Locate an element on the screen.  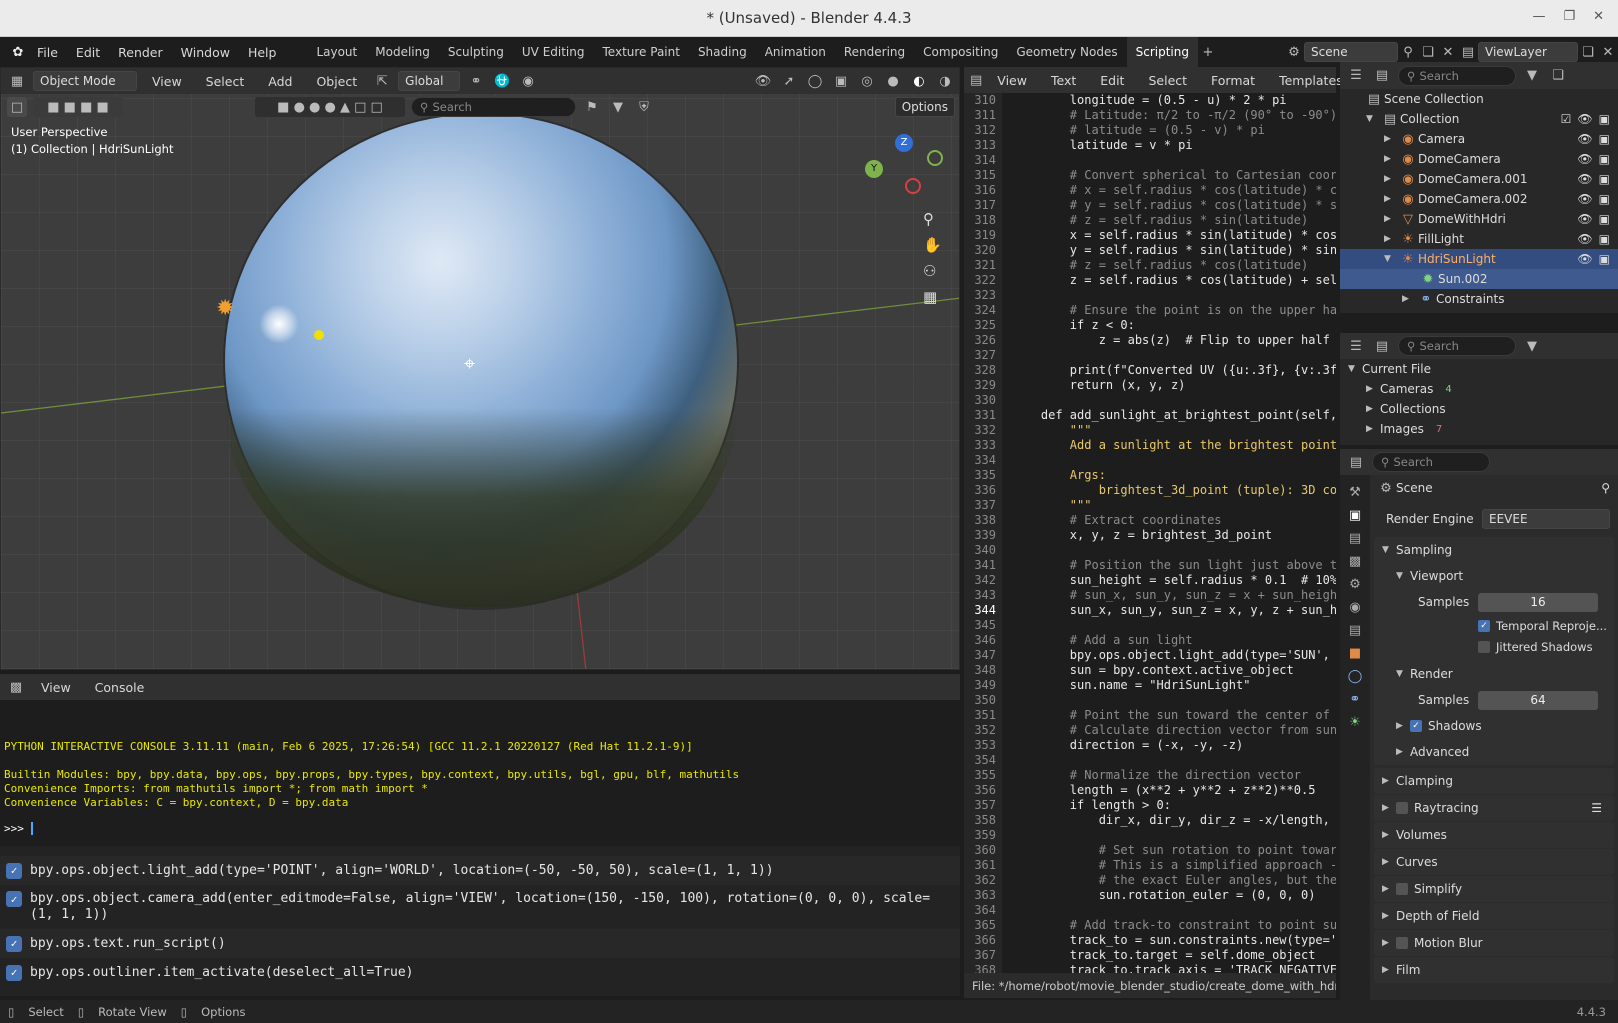
outliner-item-sun-002: ✹ Sun.002 is located at coordinates (1479, 279).